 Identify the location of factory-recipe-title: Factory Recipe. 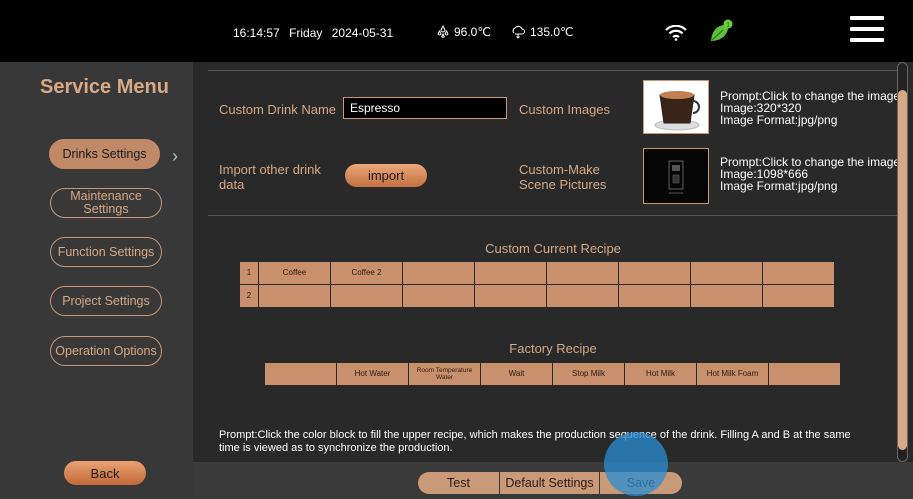
(553, 348).